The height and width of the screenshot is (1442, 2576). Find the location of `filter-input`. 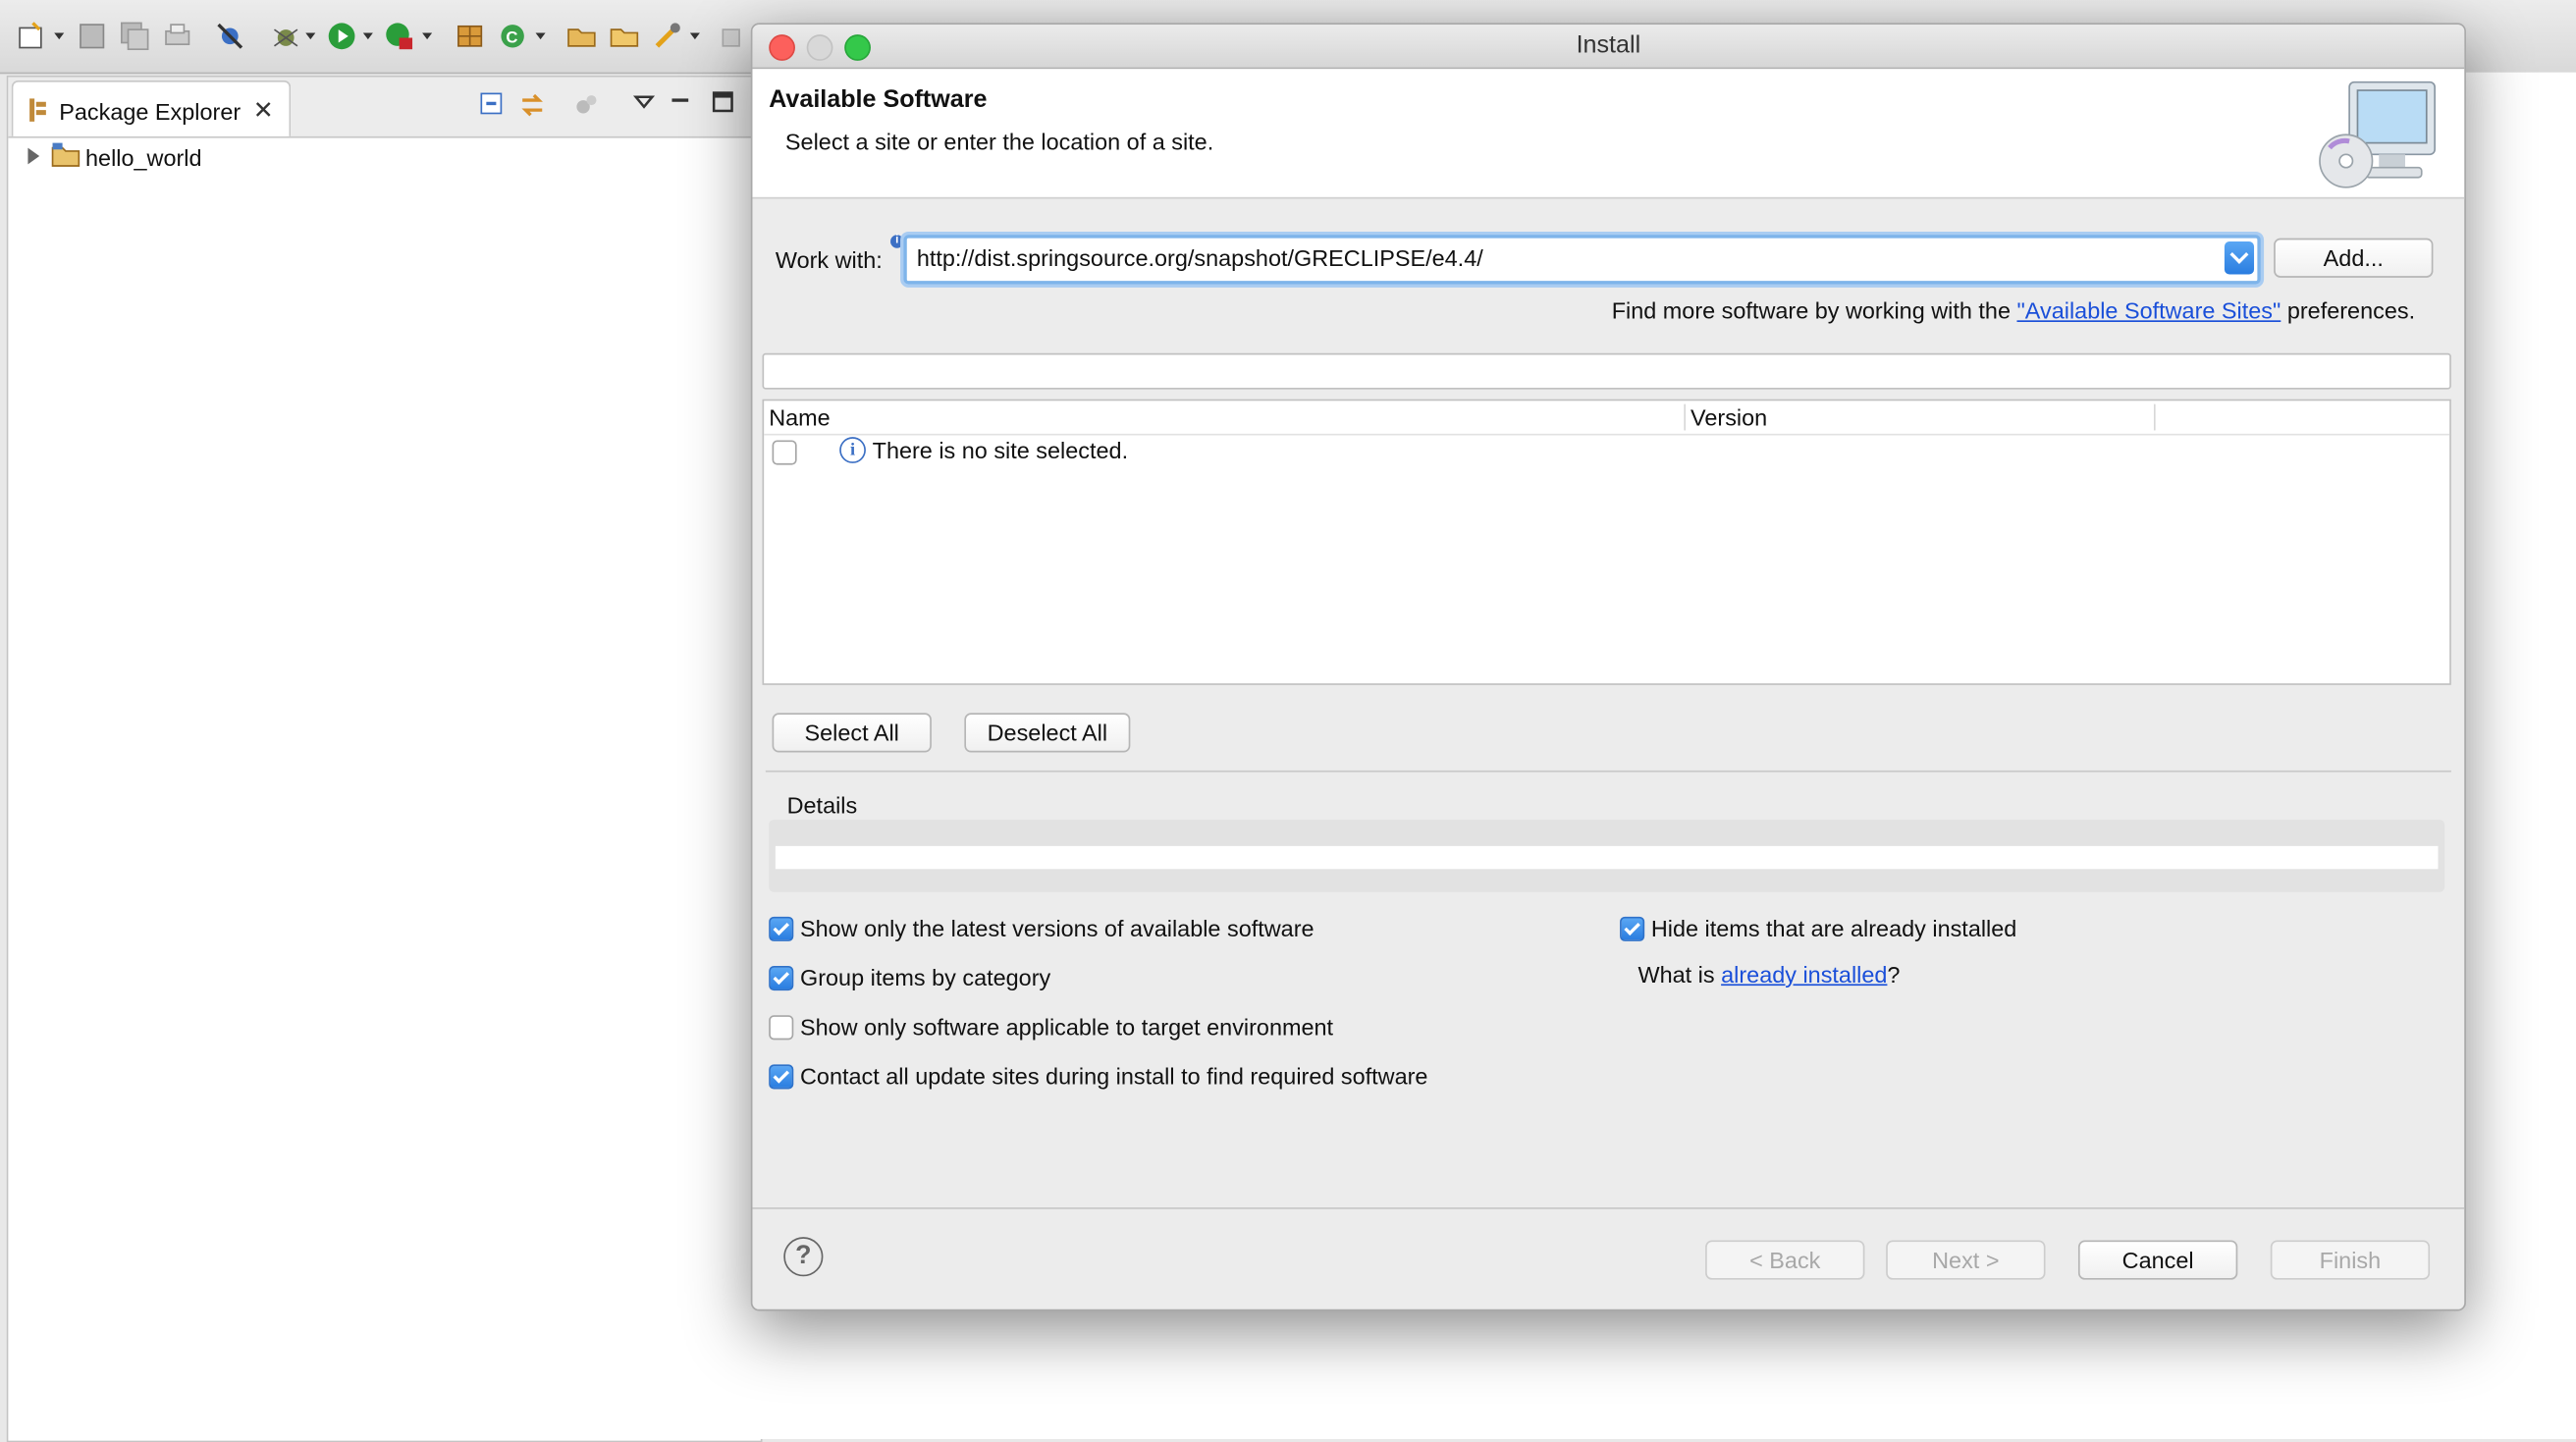

filter-input is located at coordinates (1606, 371).